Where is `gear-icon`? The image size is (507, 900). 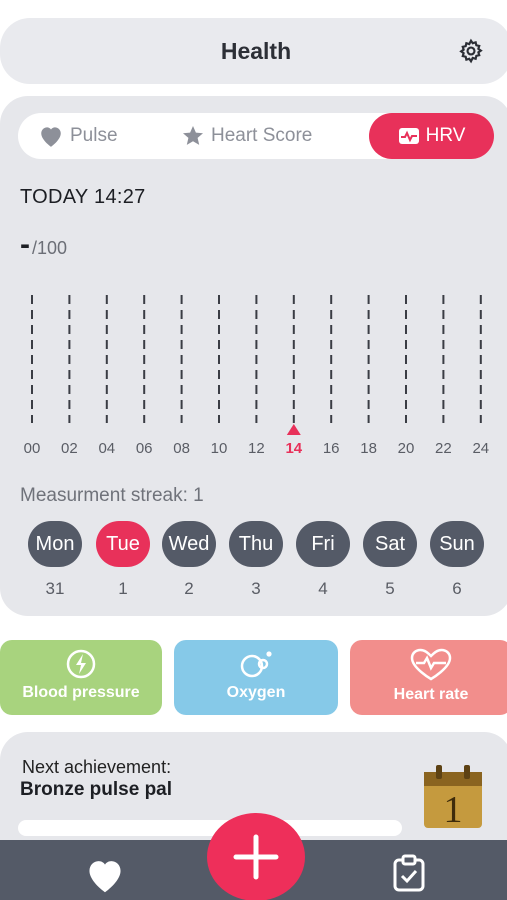 gear-icon is located at coordinates (471, 51).